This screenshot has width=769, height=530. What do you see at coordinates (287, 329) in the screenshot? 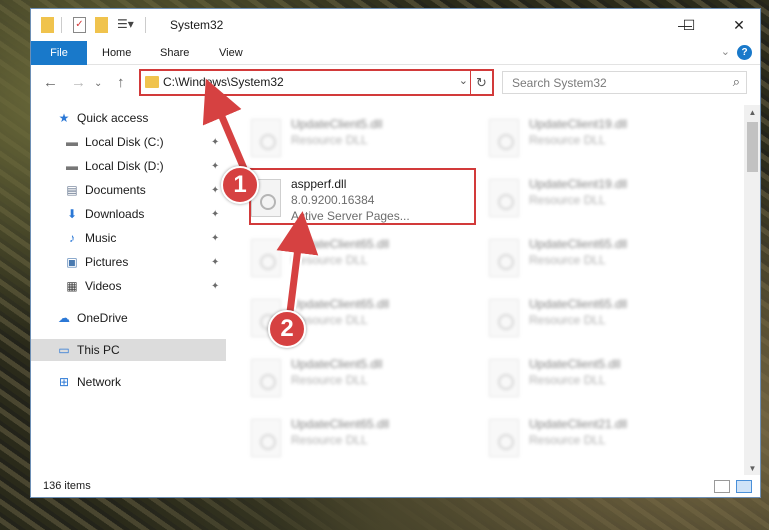
I see `step-2-badge: 2` at bounding box center [287, 329].